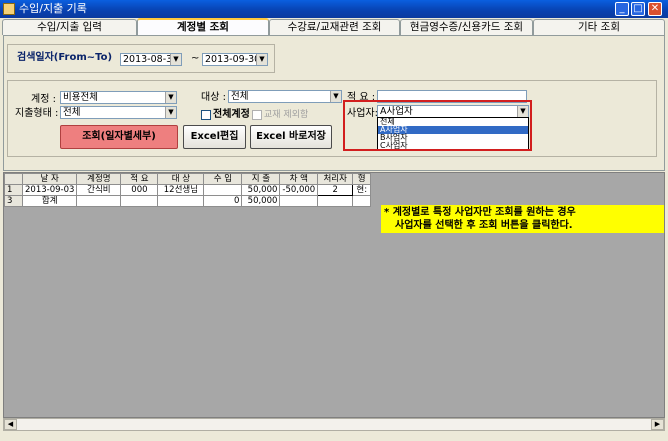  What do you see at coordinates (49, 201) in the screenshot?
I see `cell-date: 합계` at bounding box center [49, 201].